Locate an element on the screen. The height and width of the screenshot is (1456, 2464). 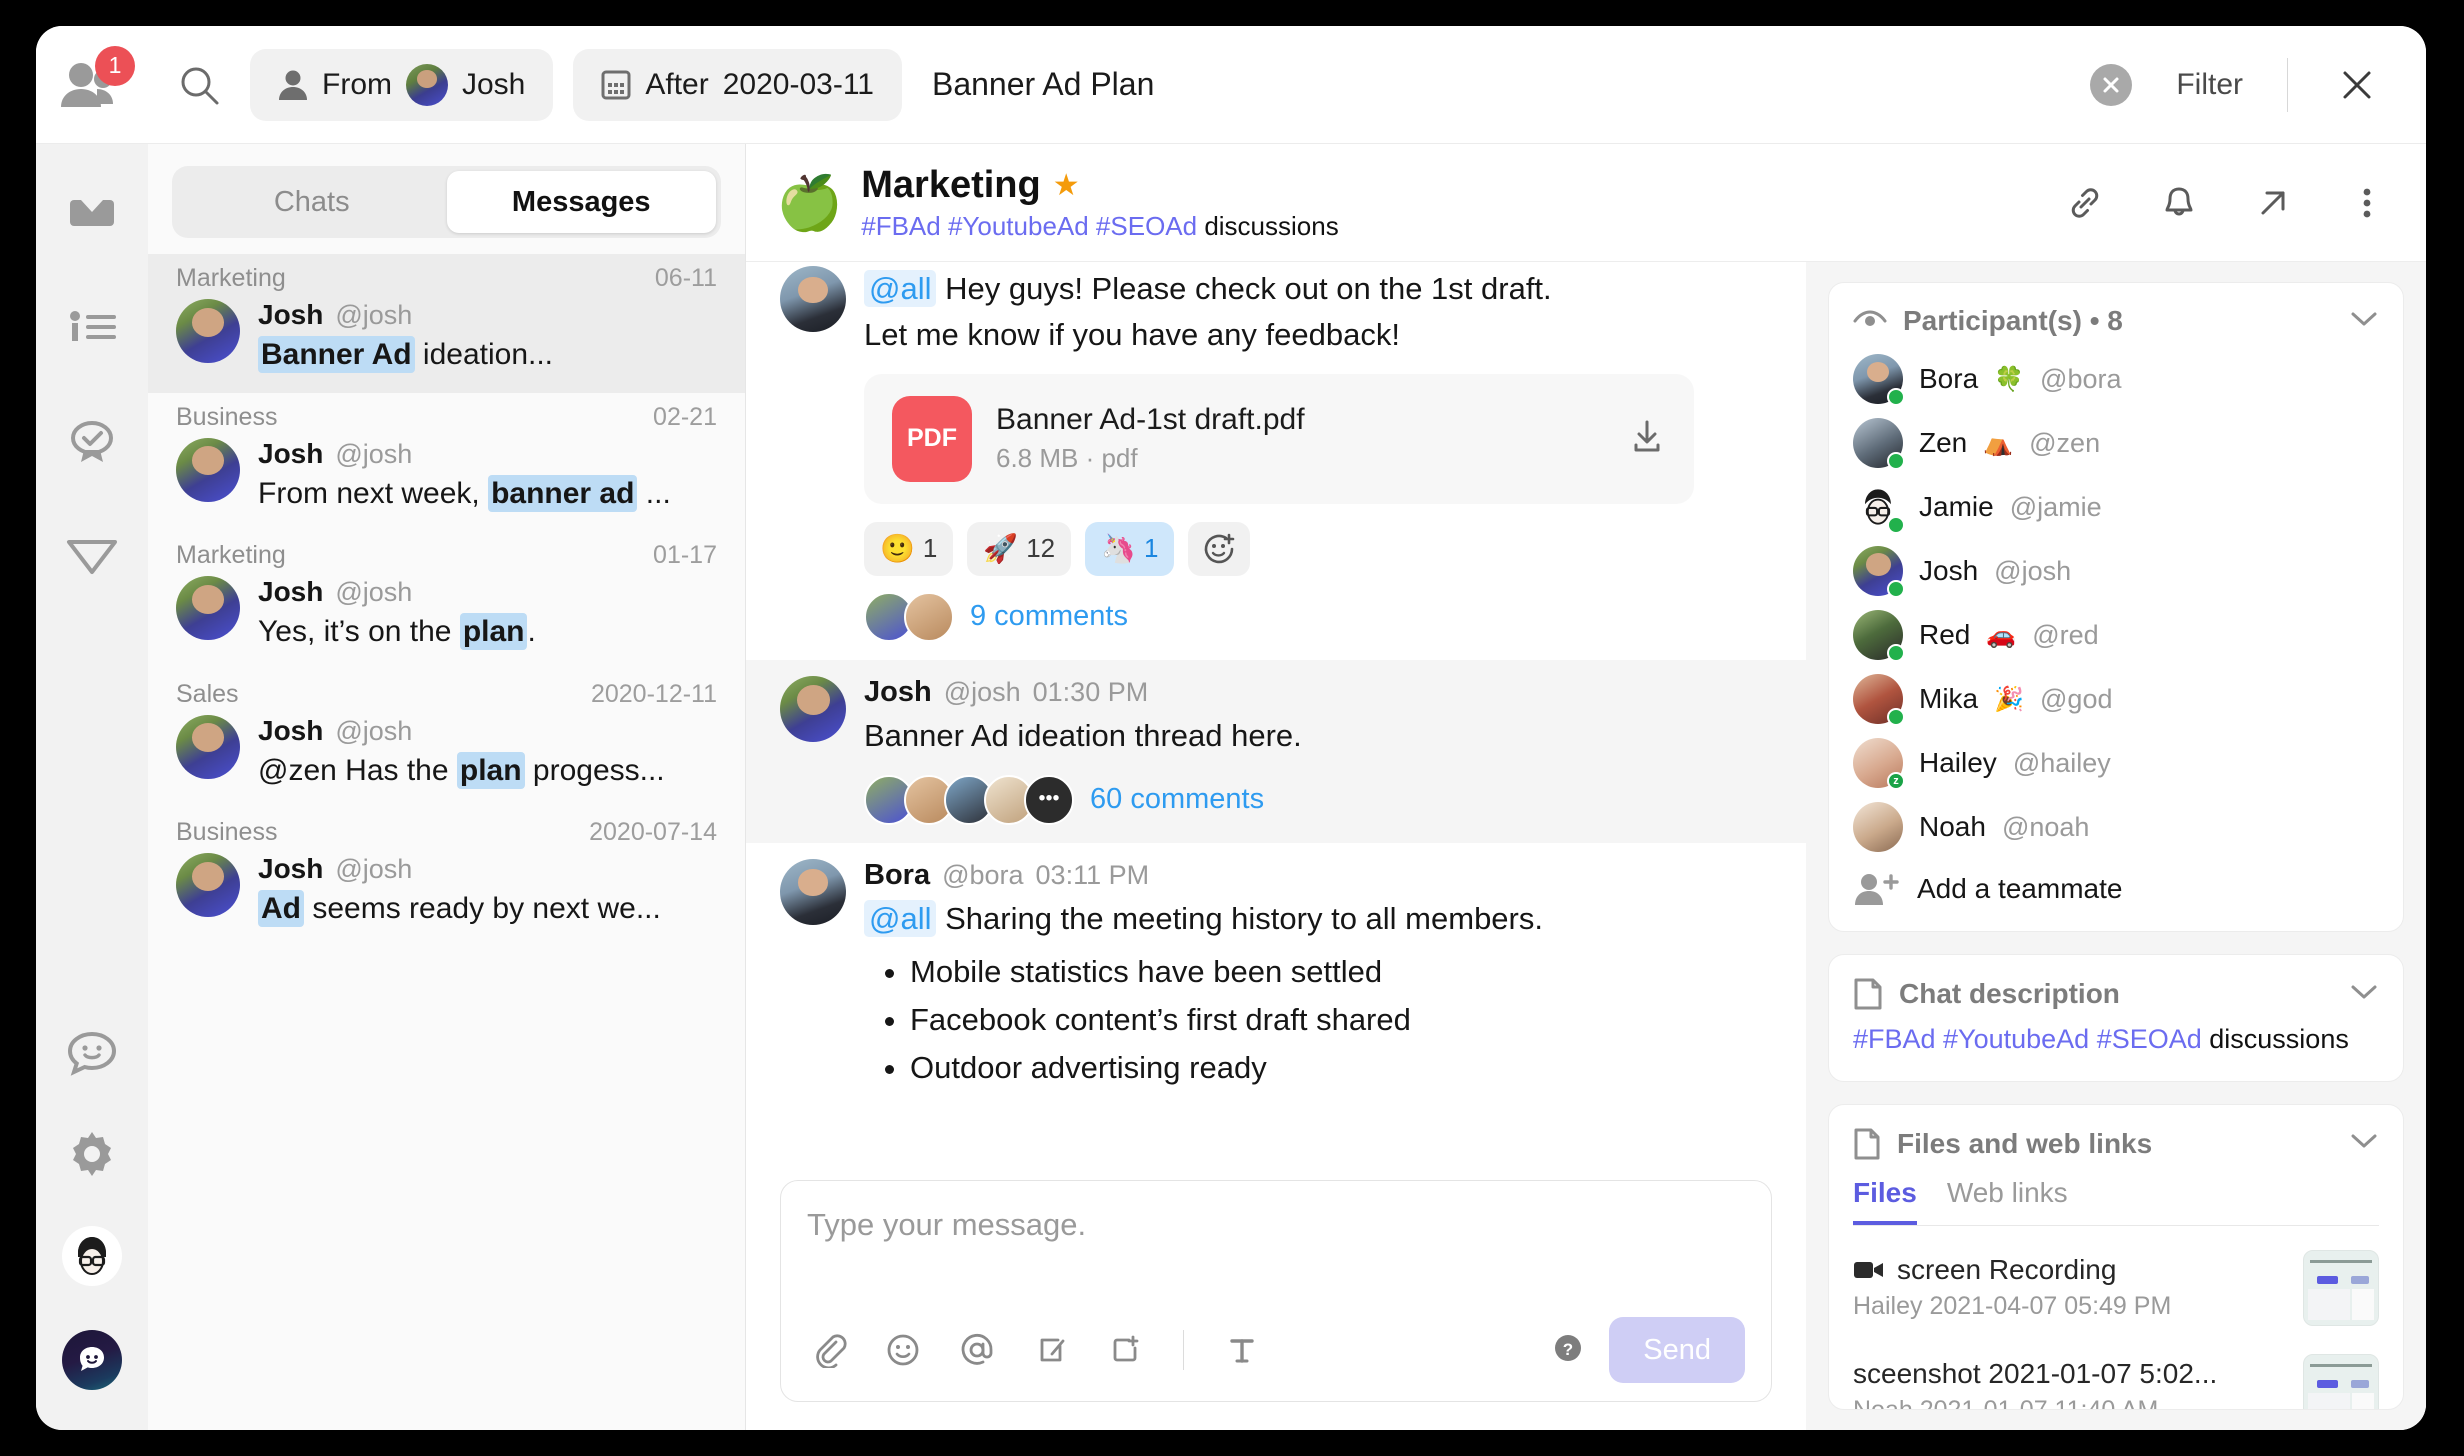
filter-button: Filter is located at coordinates (2209, 85).